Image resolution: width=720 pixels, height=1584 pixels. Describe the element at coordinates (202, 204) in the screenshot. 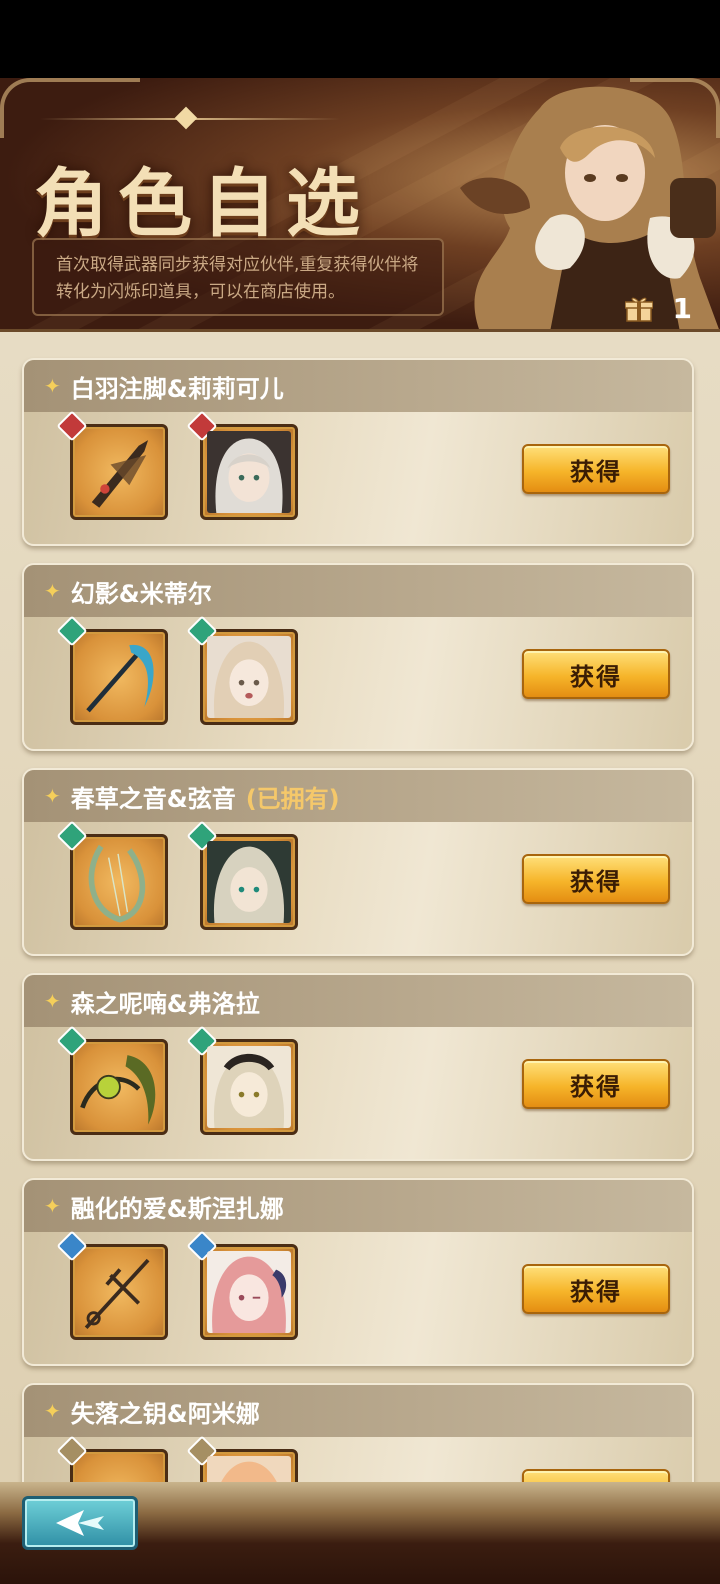

I see `page-title: 角色自选` at that location.